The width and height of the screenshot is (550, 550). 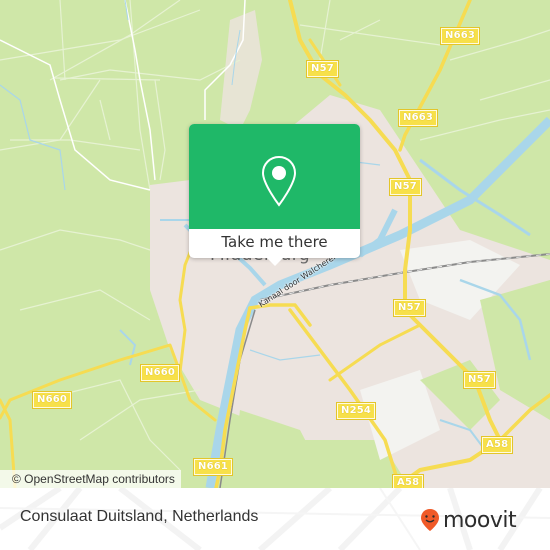 What do you see at coordinates (90, 479) in the screenshot?
I see `map-attribution: © OpenStreetMap contributors` at bounding box center [90, 479].